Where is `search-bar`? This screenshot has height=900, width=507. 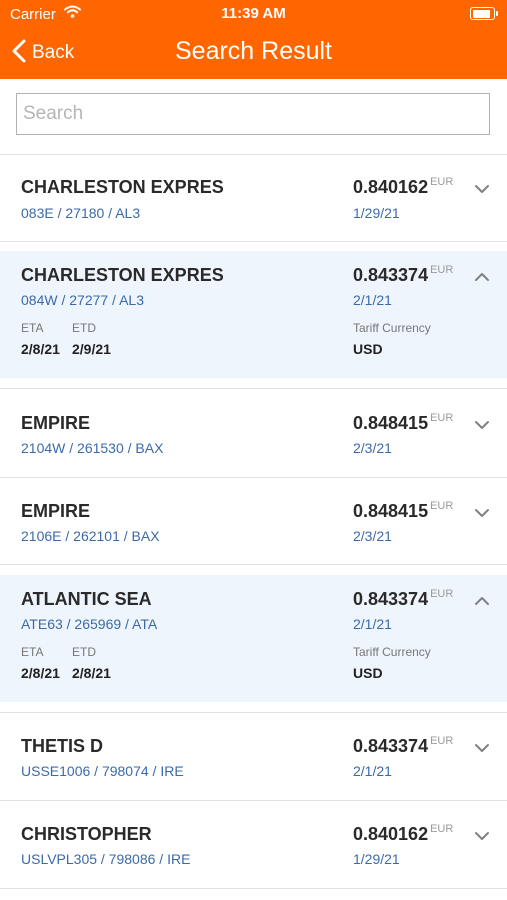 search-bar is located at coordinates (253, 117).